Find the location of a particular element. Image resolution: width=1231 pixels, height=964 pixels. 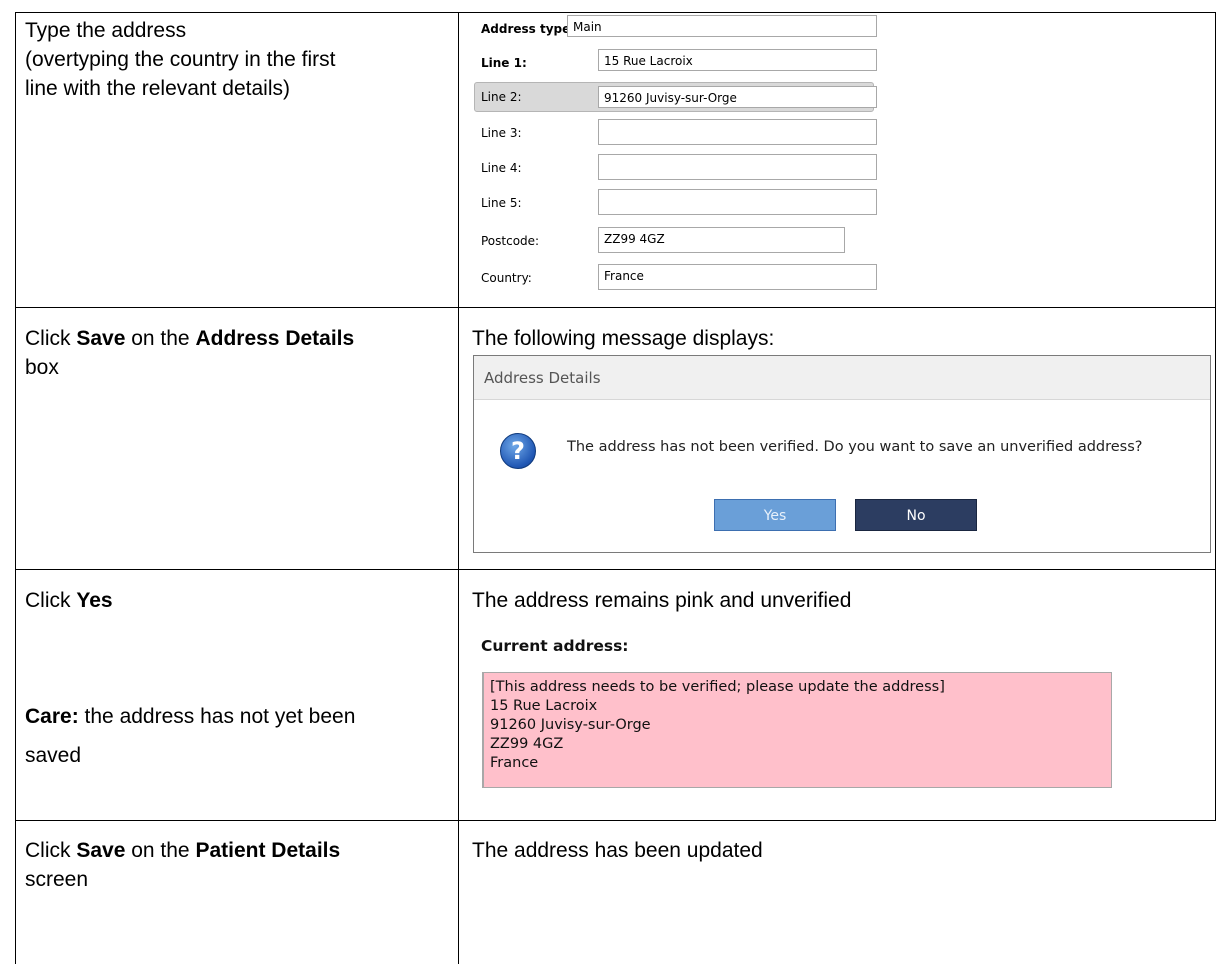

line4-label: Line 4: is located at coordinates (501, 168).